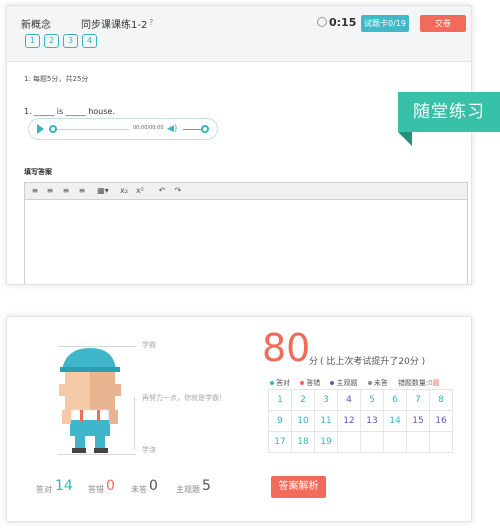 The width and height of the screenshot is (500, 529). Describe the element at coordinates (97, 346) in the screenshot. I see `scale-line-top` at that location.